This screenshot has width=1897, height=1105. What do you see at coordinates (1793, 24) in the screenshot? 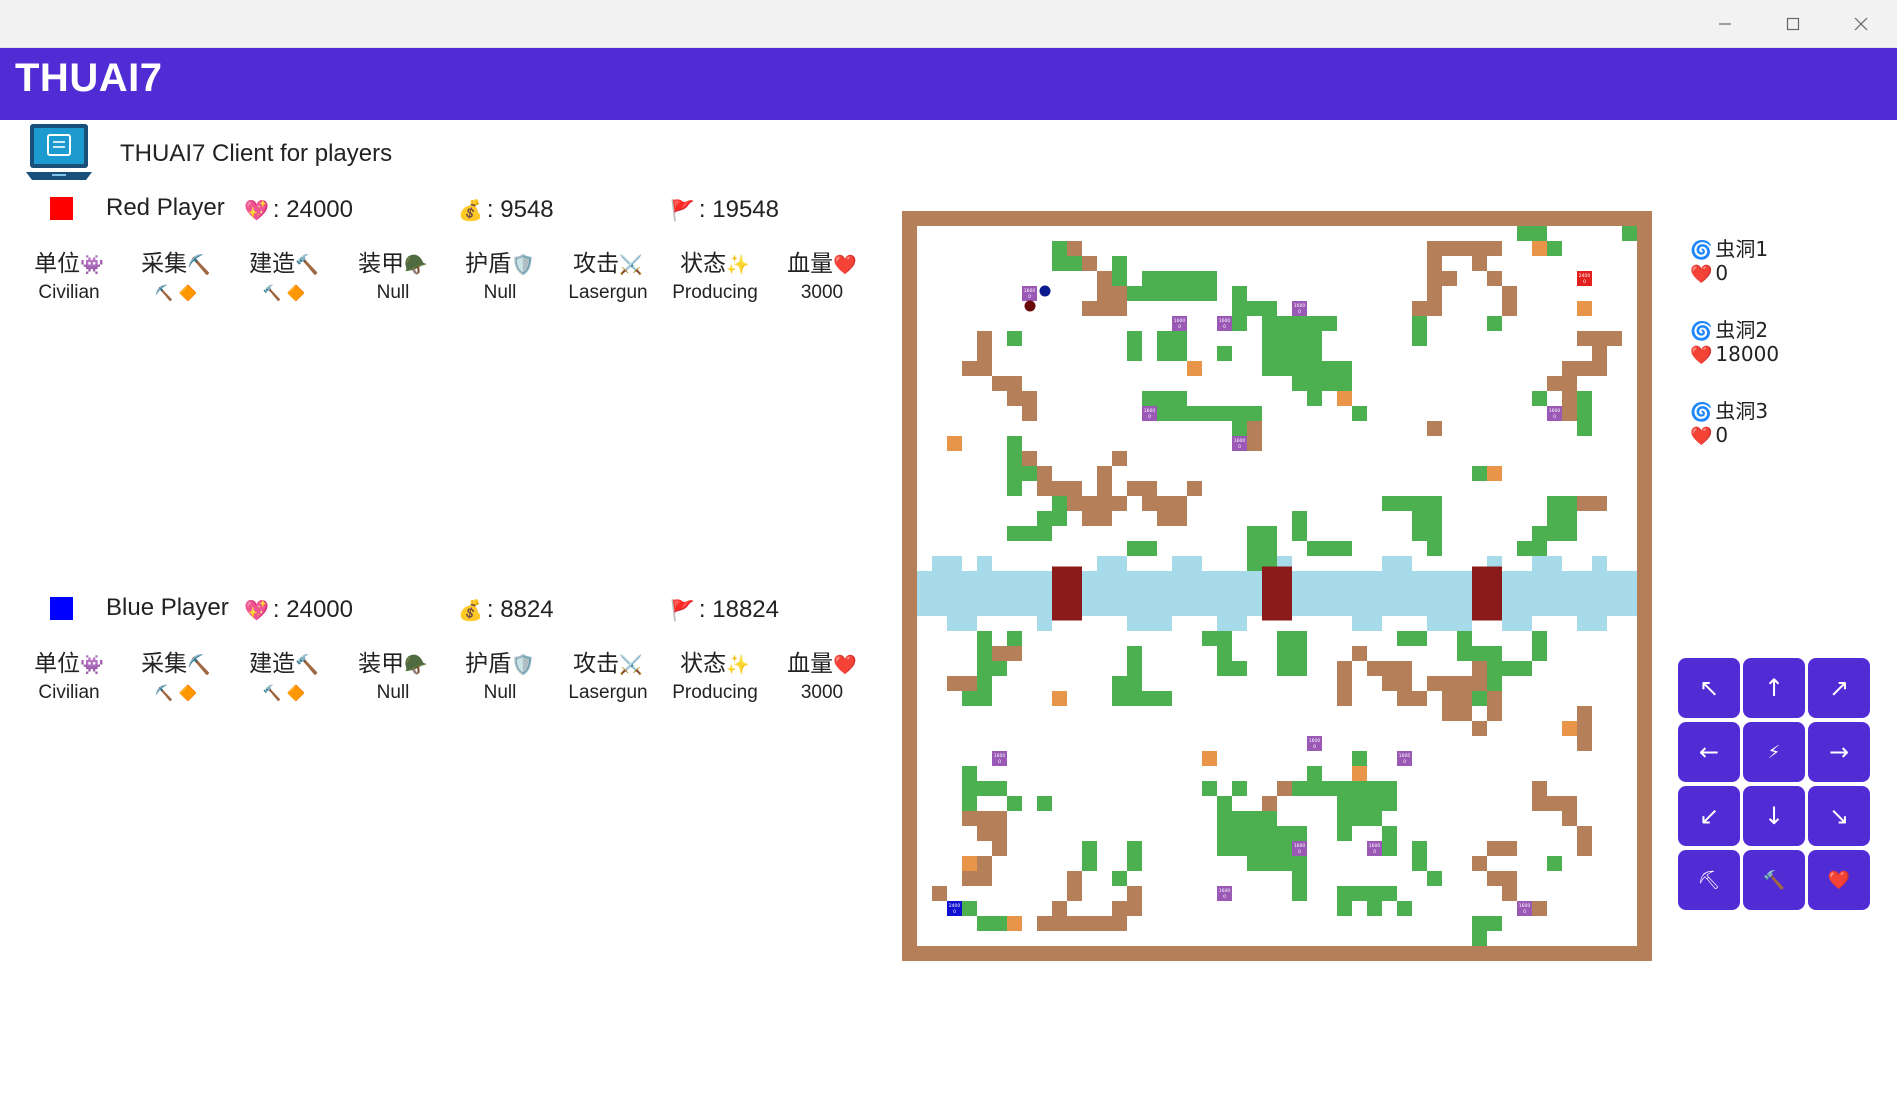
I see `maximize-button` at bounding box center [1793, 24].